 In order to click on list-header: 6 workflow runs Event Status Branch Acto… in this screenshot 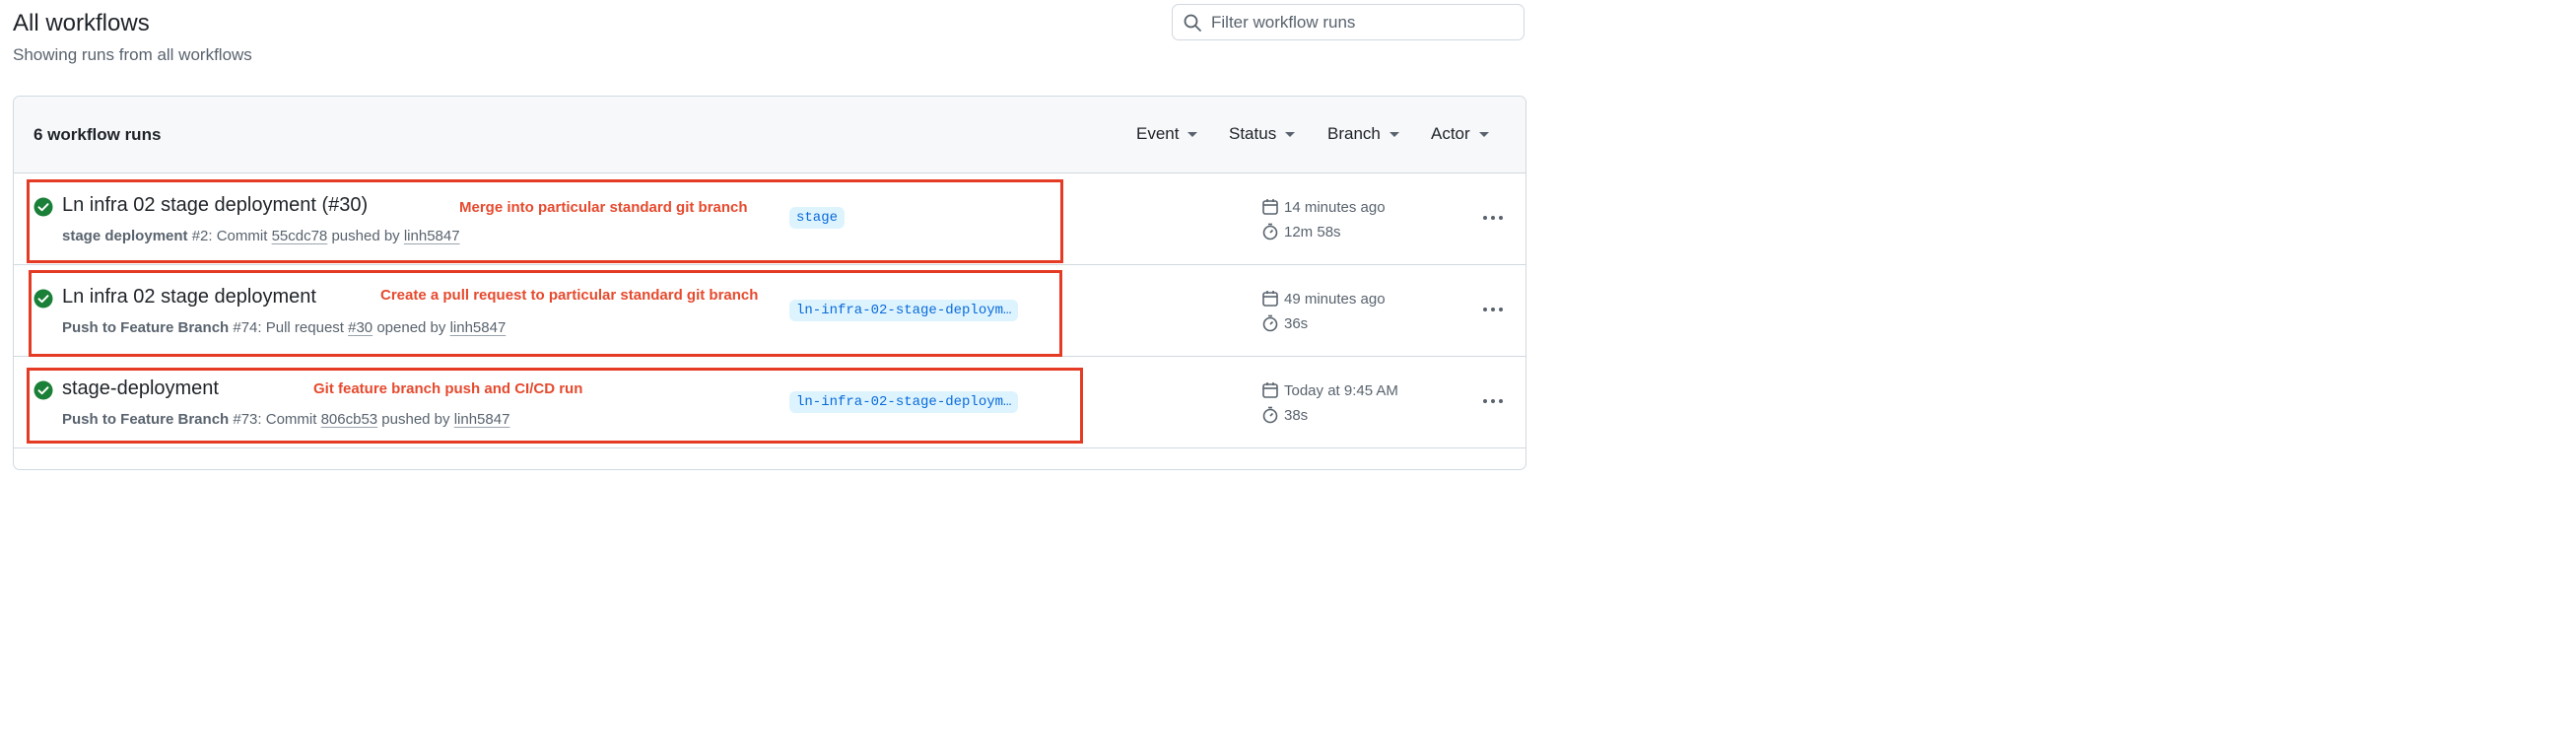, I will do `click(769, 135)`.